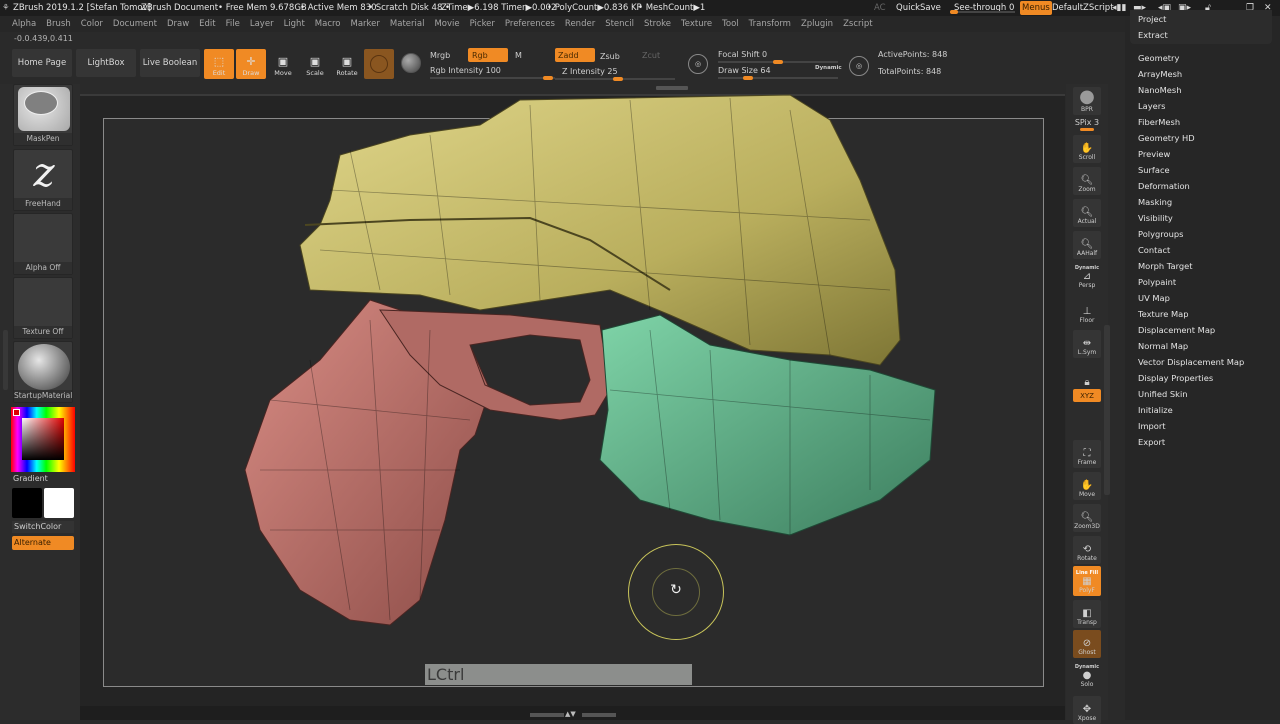 This screenshot has height=724, width=1280. Describe the element at coordinates (1036, 8) in the screenshot. I see `menus-toggle: Menus` at that location.